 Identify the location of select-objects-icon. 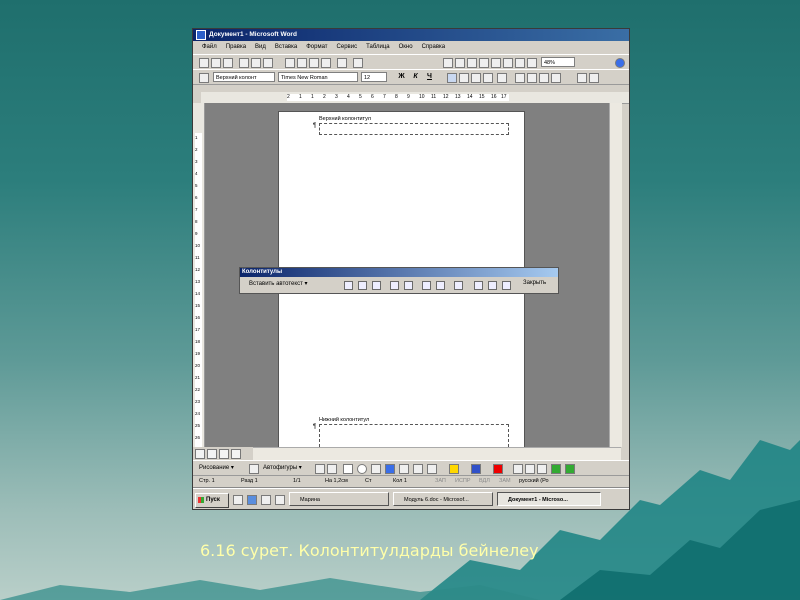
(254, 469).